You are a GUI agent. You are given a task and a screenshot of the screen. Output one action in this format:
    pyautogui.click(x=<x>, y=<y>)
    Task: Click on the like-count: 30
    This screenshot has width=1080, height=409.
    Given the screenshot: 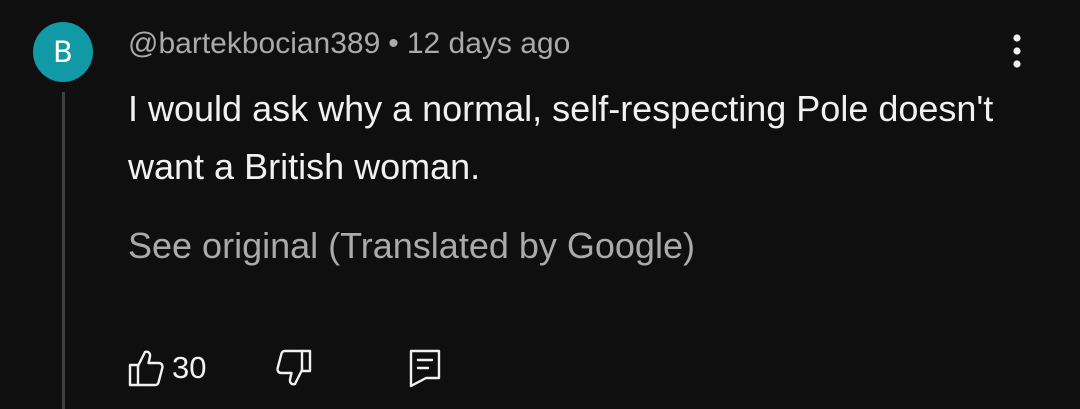 What is the action you would take?
    pyautogui.click(x=189, y=367)
    